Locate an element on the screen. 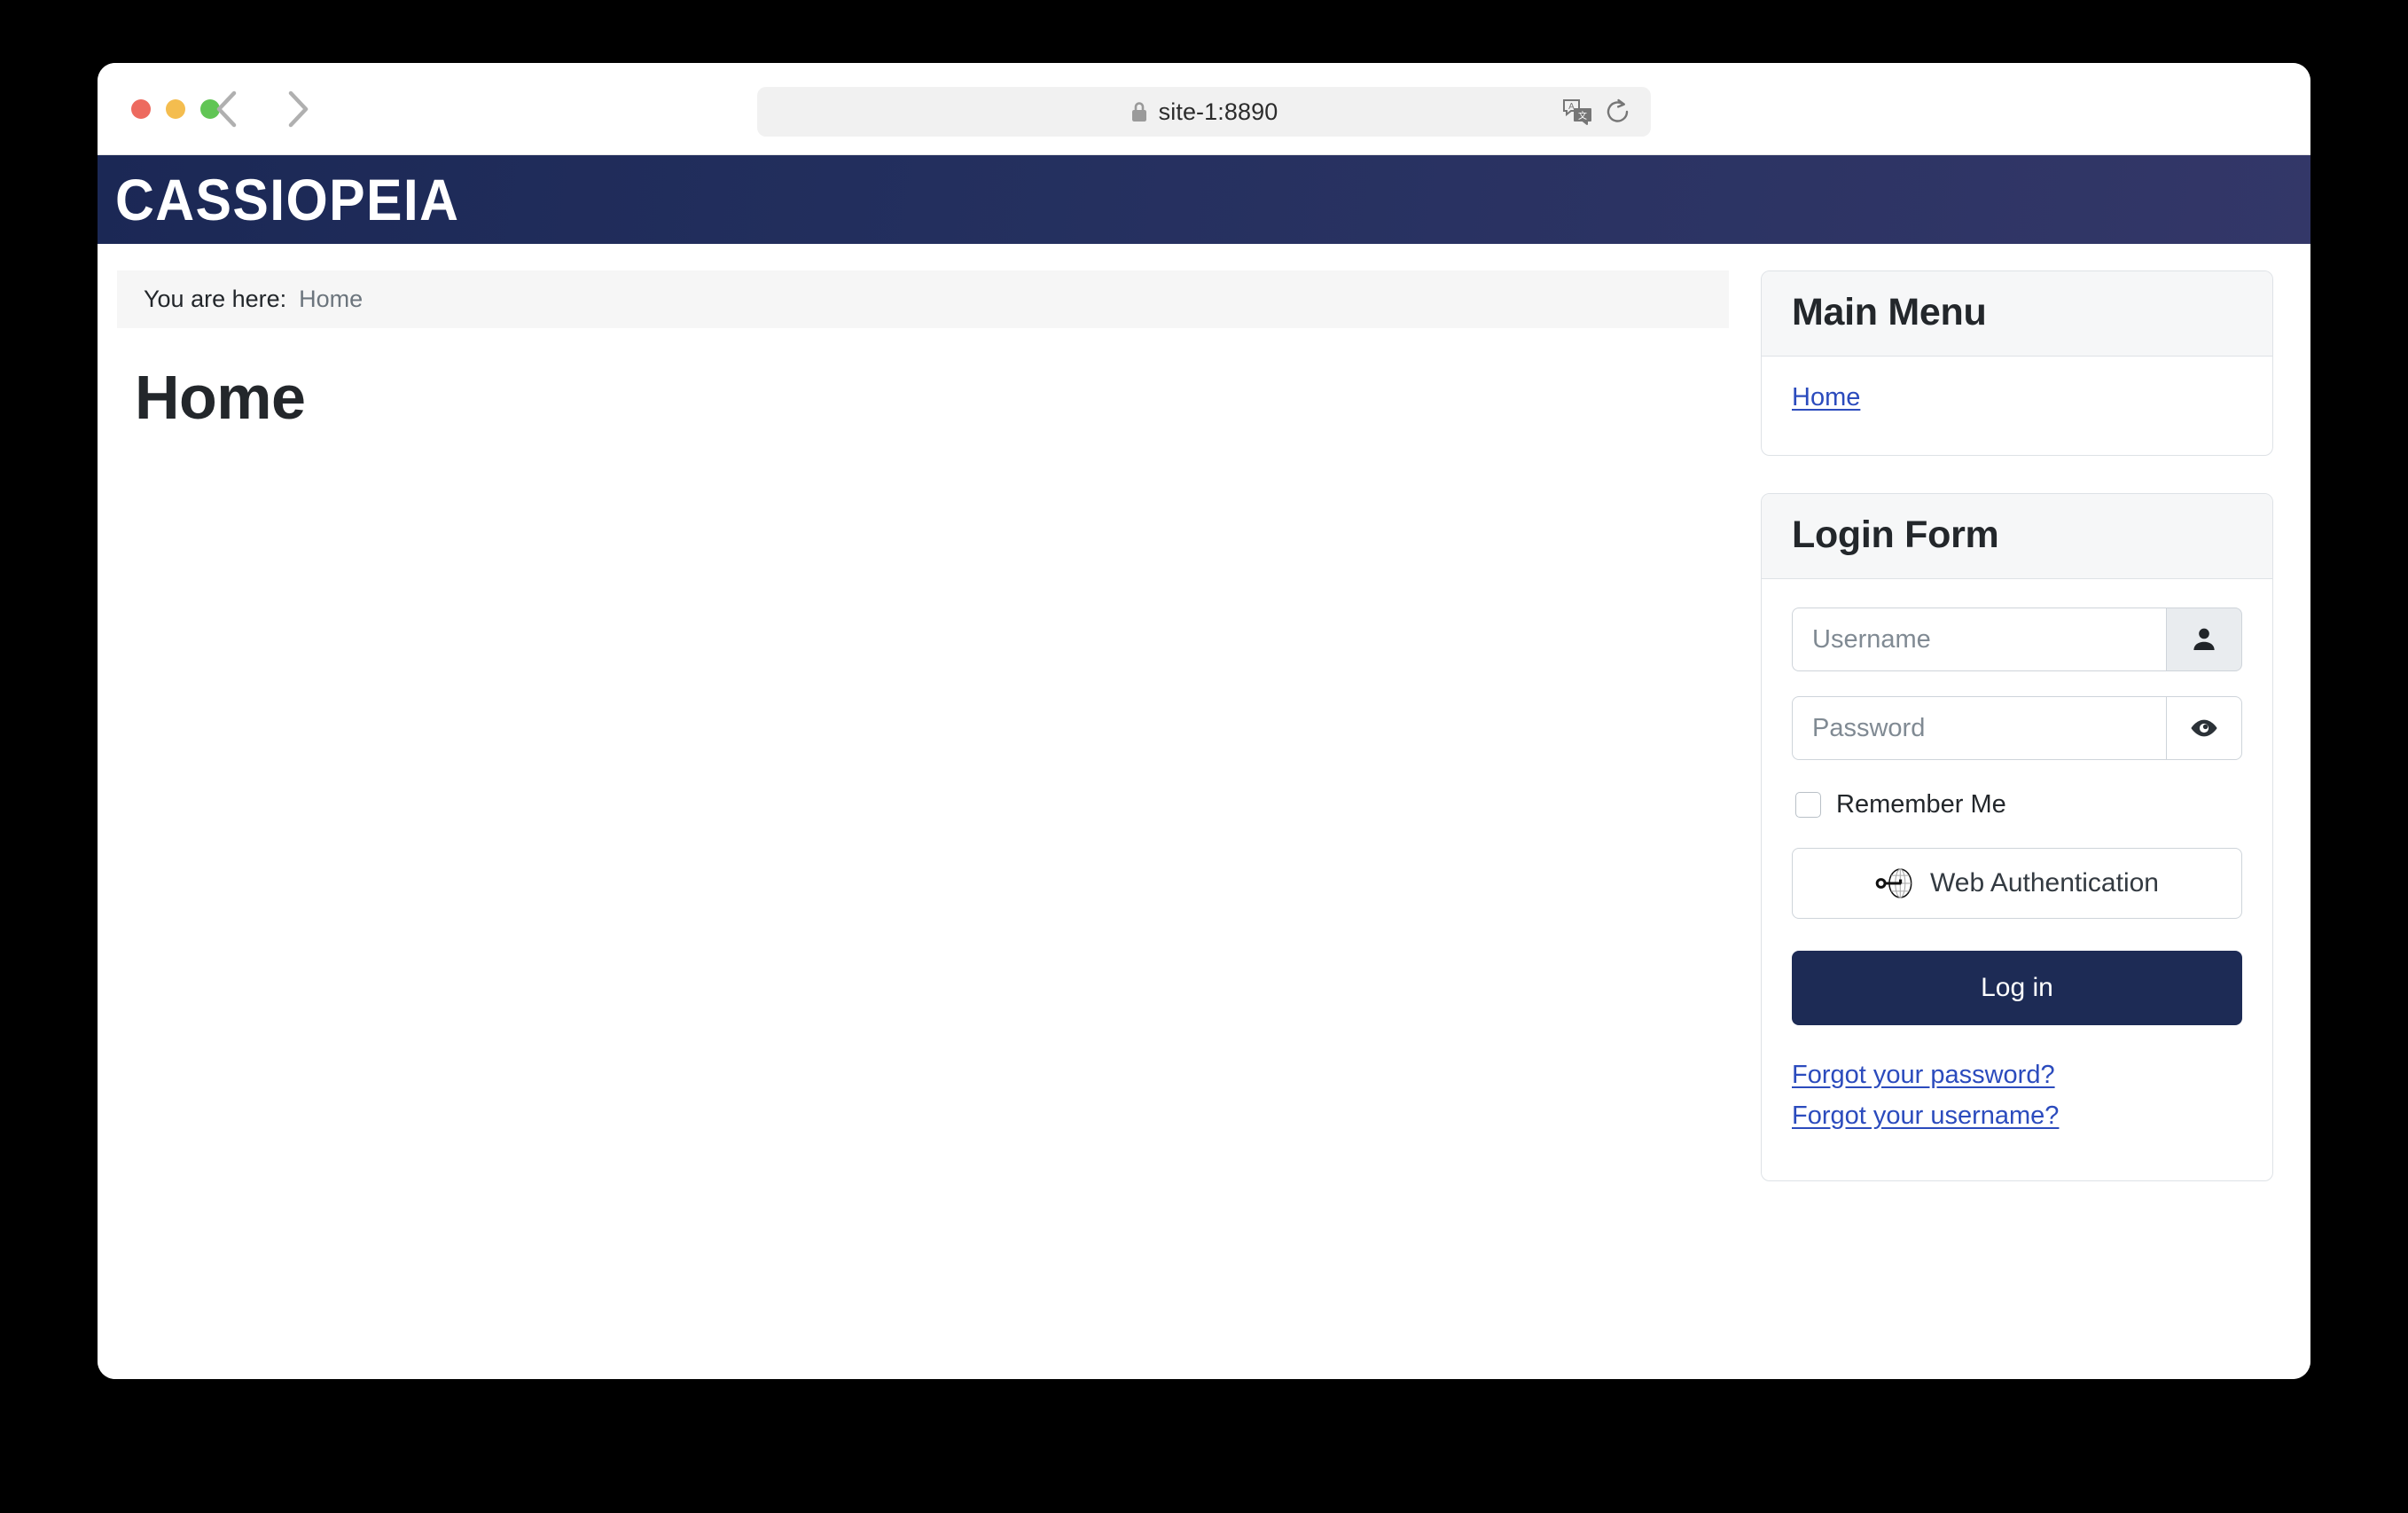 The image size is (2408, 1513). breadcrumb-label: You are here: is located at coordinates (215, 299).